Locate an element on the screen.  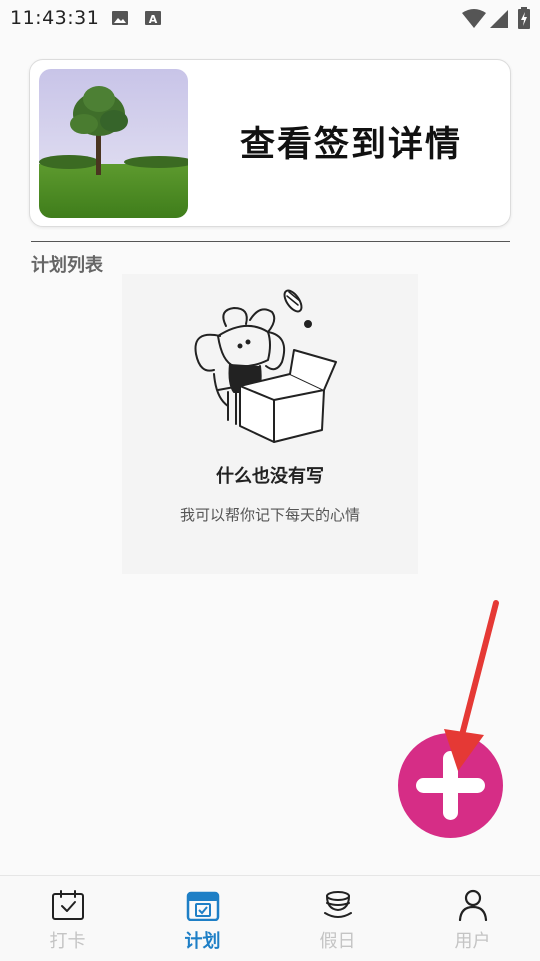
tab-user: 用户 is located at coordinates (472, 918).